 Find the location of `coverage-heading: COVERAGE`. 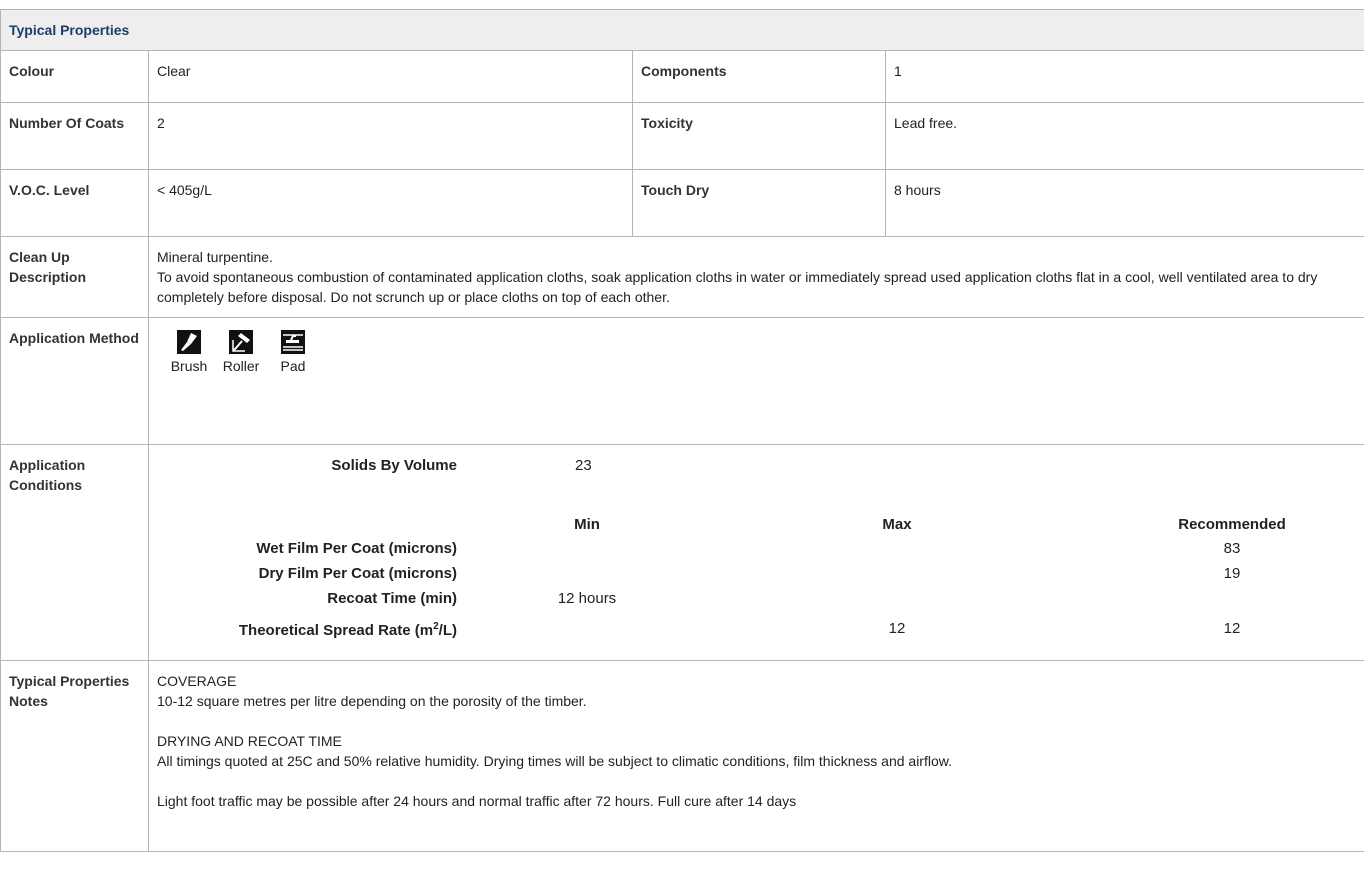

coverage-heading: COVERAGE is located at coordinates (197, 681).